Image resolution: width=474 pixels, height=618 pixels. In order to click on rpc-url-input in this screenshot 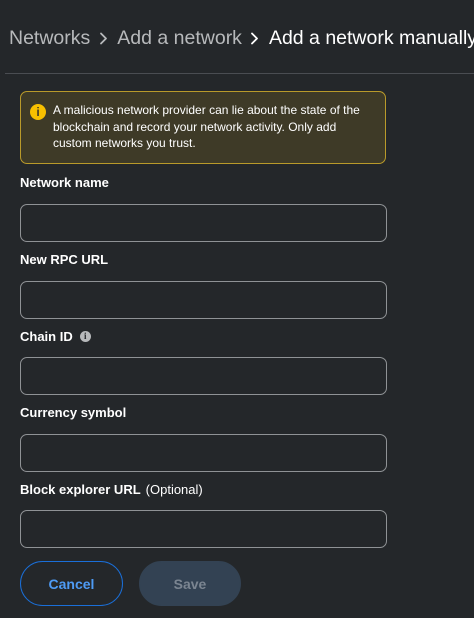, I will do `click(203, 300)`.